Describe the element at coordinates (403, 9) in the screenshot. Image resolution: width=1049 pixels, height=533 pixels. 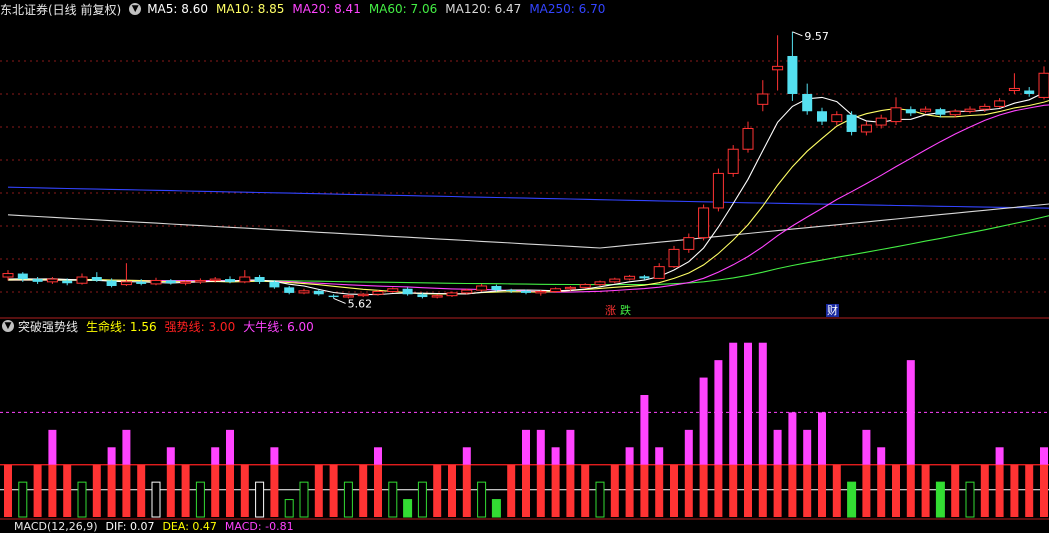
I see `ma60-value: MA60: 7.06` at that location.